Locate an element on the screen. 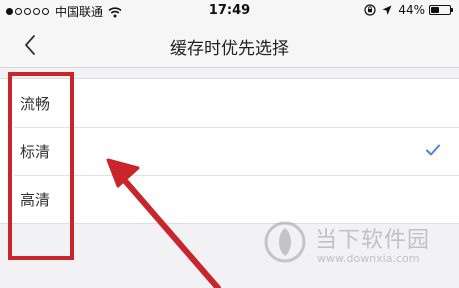 This screenshot has height=288, width=459. battery-icon is located at coordinates (441, 10).